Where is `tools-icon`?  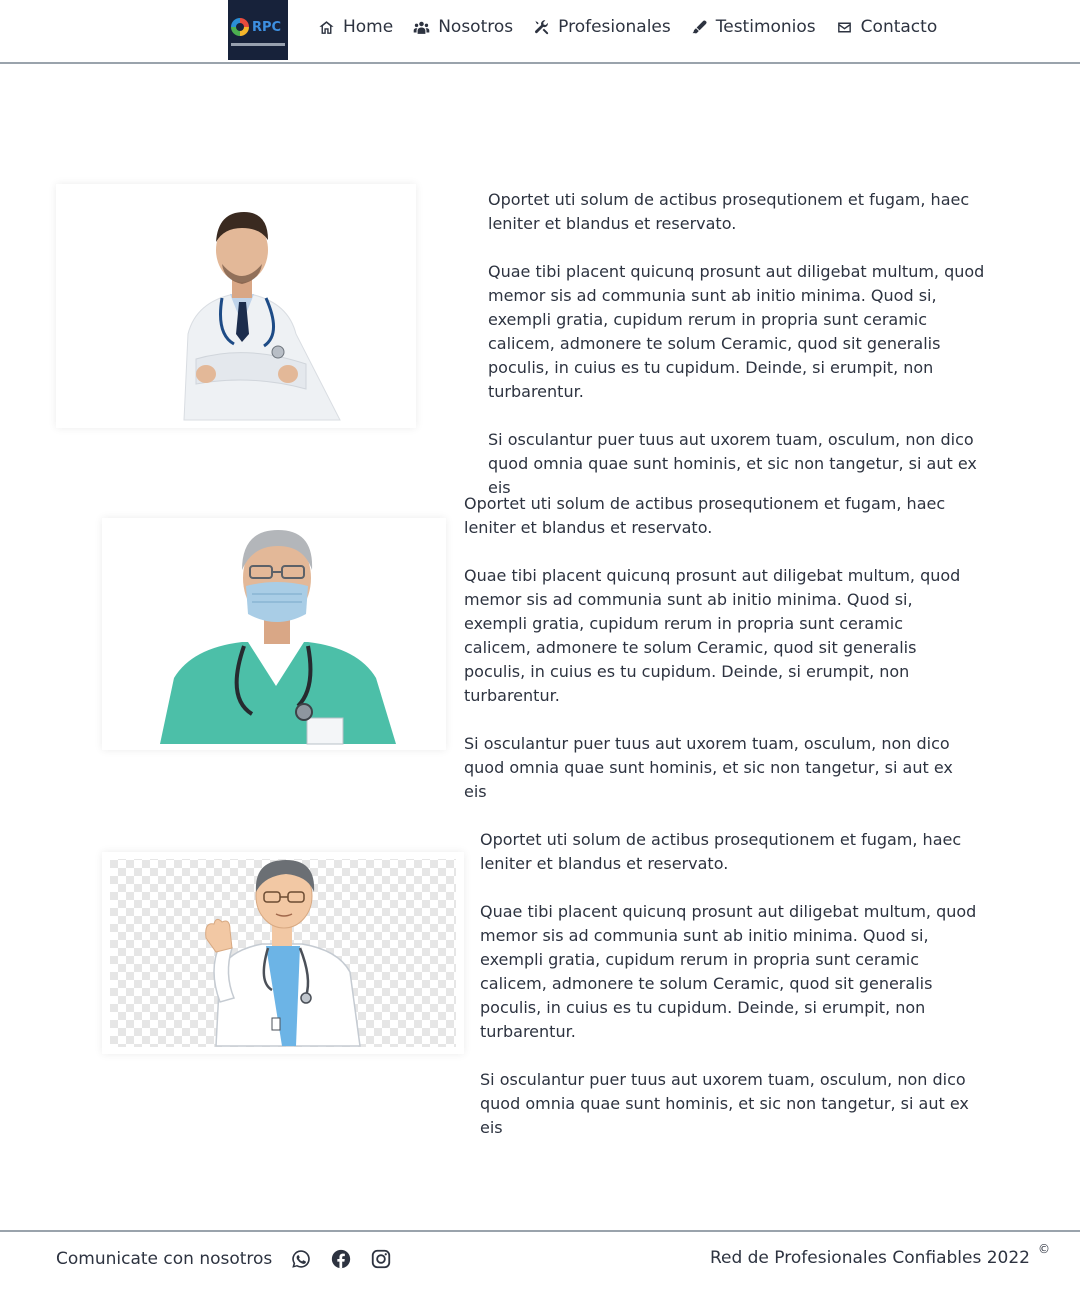 tools-icon is located at coordinates (542, 26).